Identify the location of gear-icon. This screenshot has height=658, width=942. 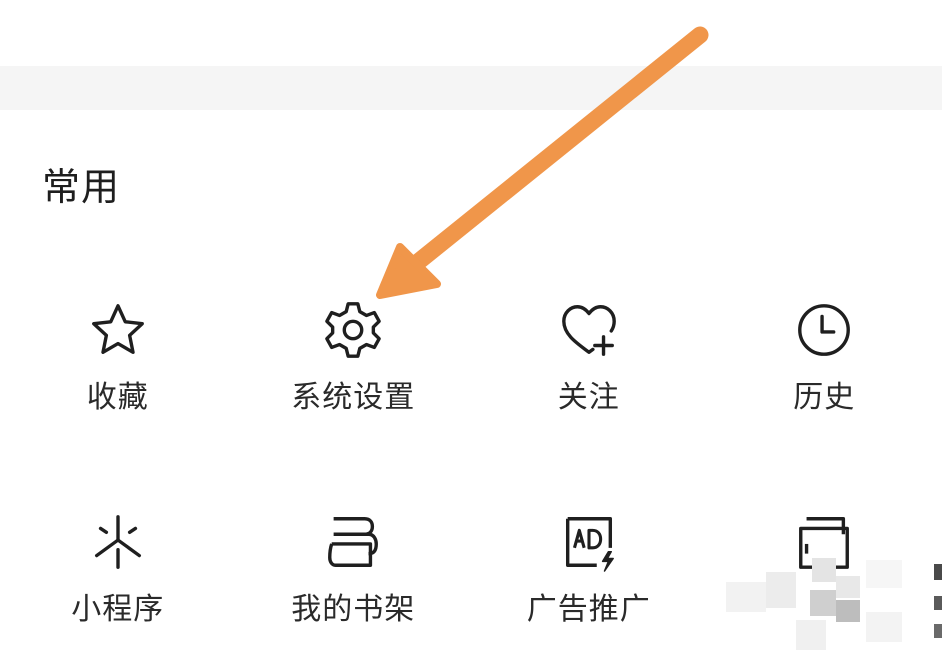
(353, 330).